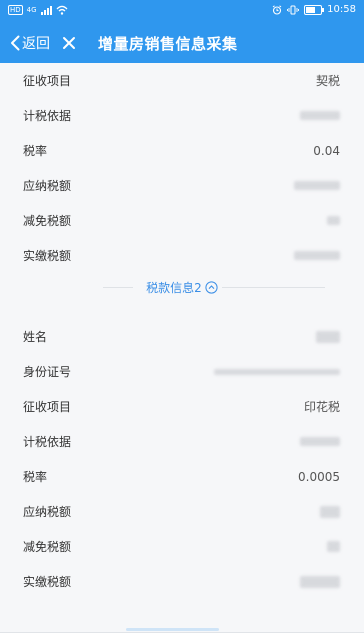 The height and width of the screenshot is (633, 364). What do you see at coordinates (47, 372) in the screenshot?
I see `field-label: 身份证号` at bounding box center [47, 372].